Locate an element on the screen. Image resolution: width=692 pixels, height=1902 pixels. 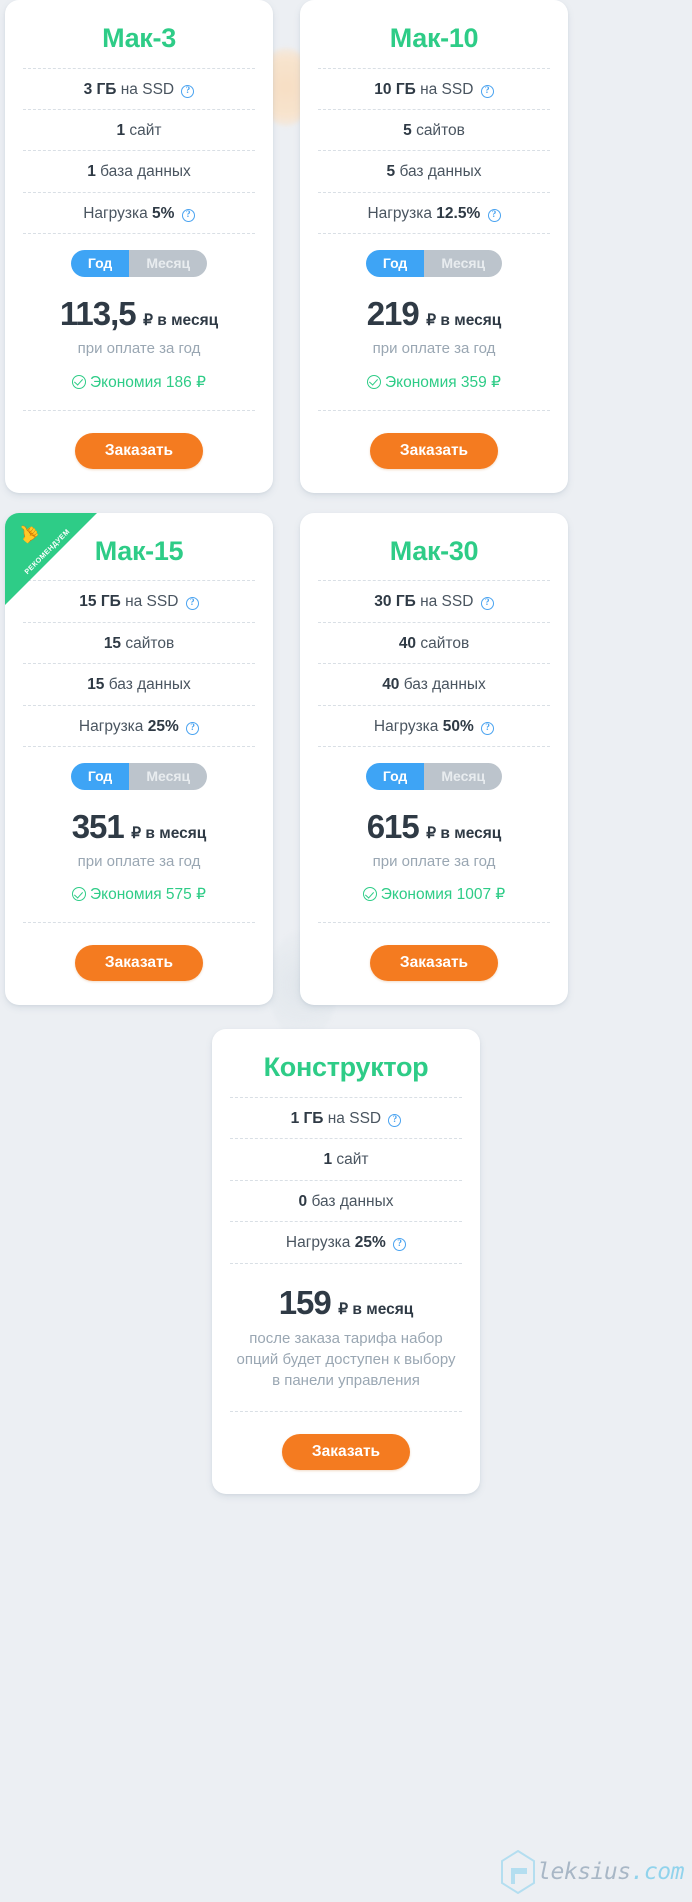
price-row: 159 ₽ в месяц is located at coordinates (346, 1293).